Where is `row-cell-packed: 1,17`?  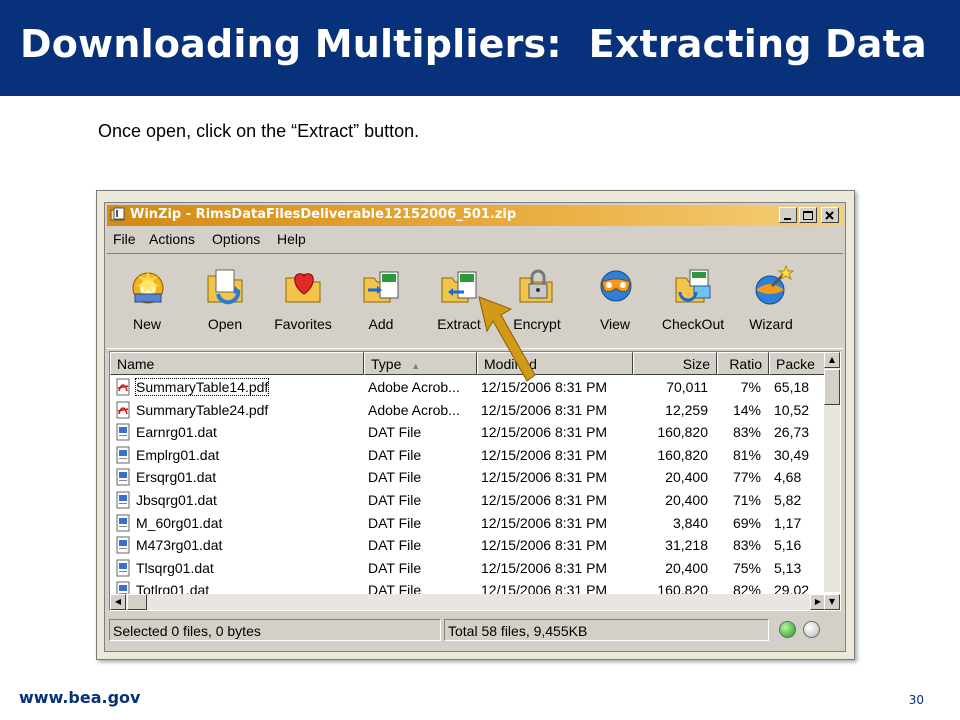 row-cell-packed: 1,17 is located at coordinates (788, 522).